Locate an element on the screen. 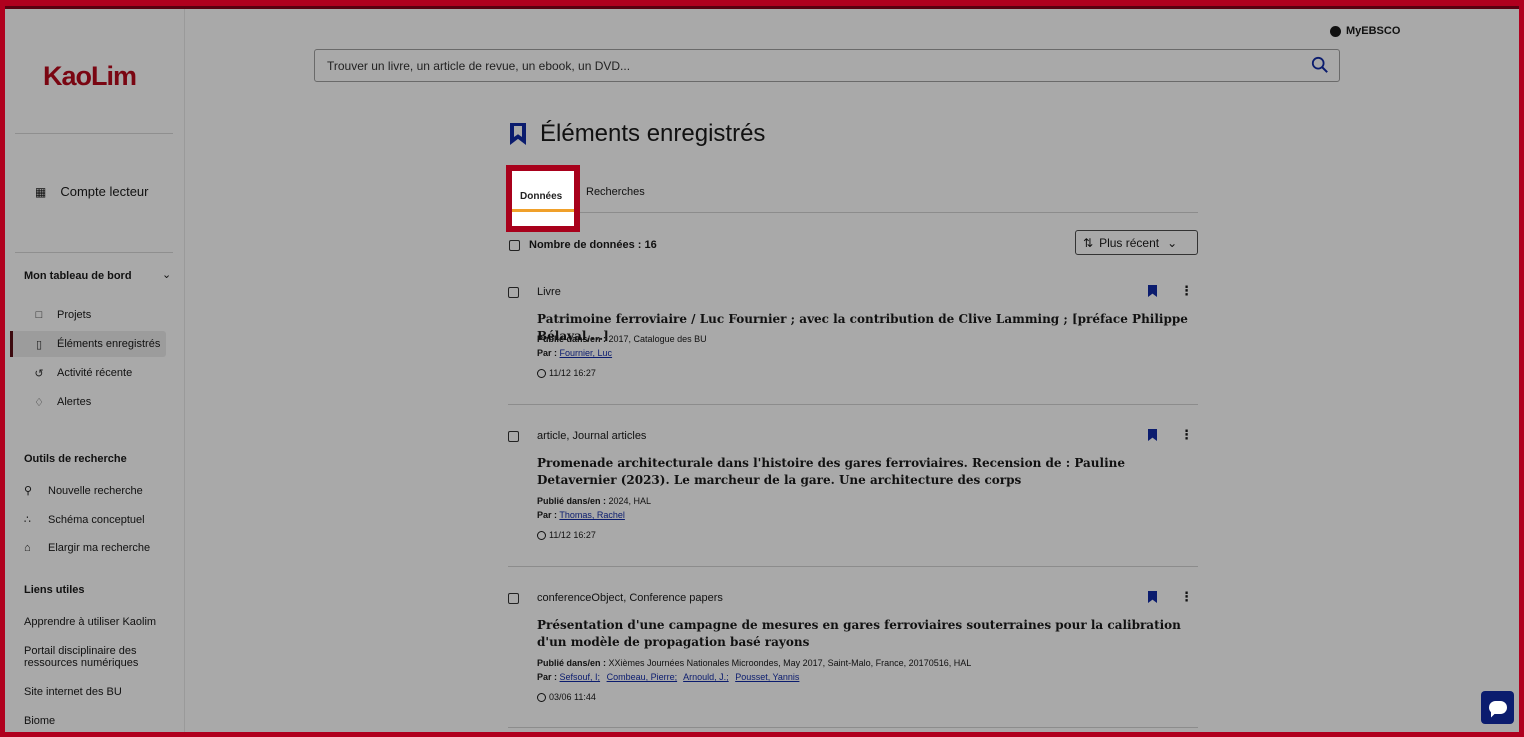 Image resolution: width=1524 pixels, height=737 pixels. author-link: Pousset, Yannis is located at coordinates (767, 677).